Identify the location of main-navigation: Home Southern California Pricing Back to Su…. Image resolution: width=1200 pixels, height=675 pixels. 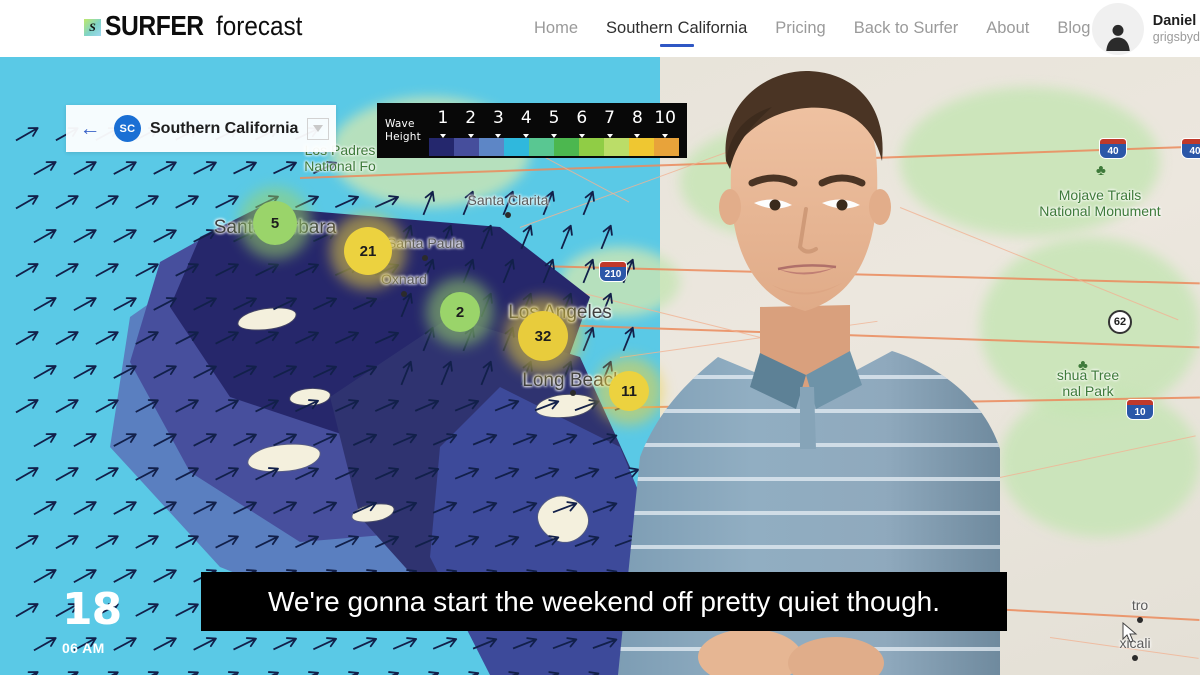
(812, 28).